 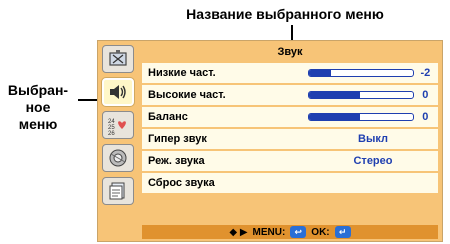 I want to click on selected-menu-name-callout: Название выбранного меню, so click(x=285, y=14).